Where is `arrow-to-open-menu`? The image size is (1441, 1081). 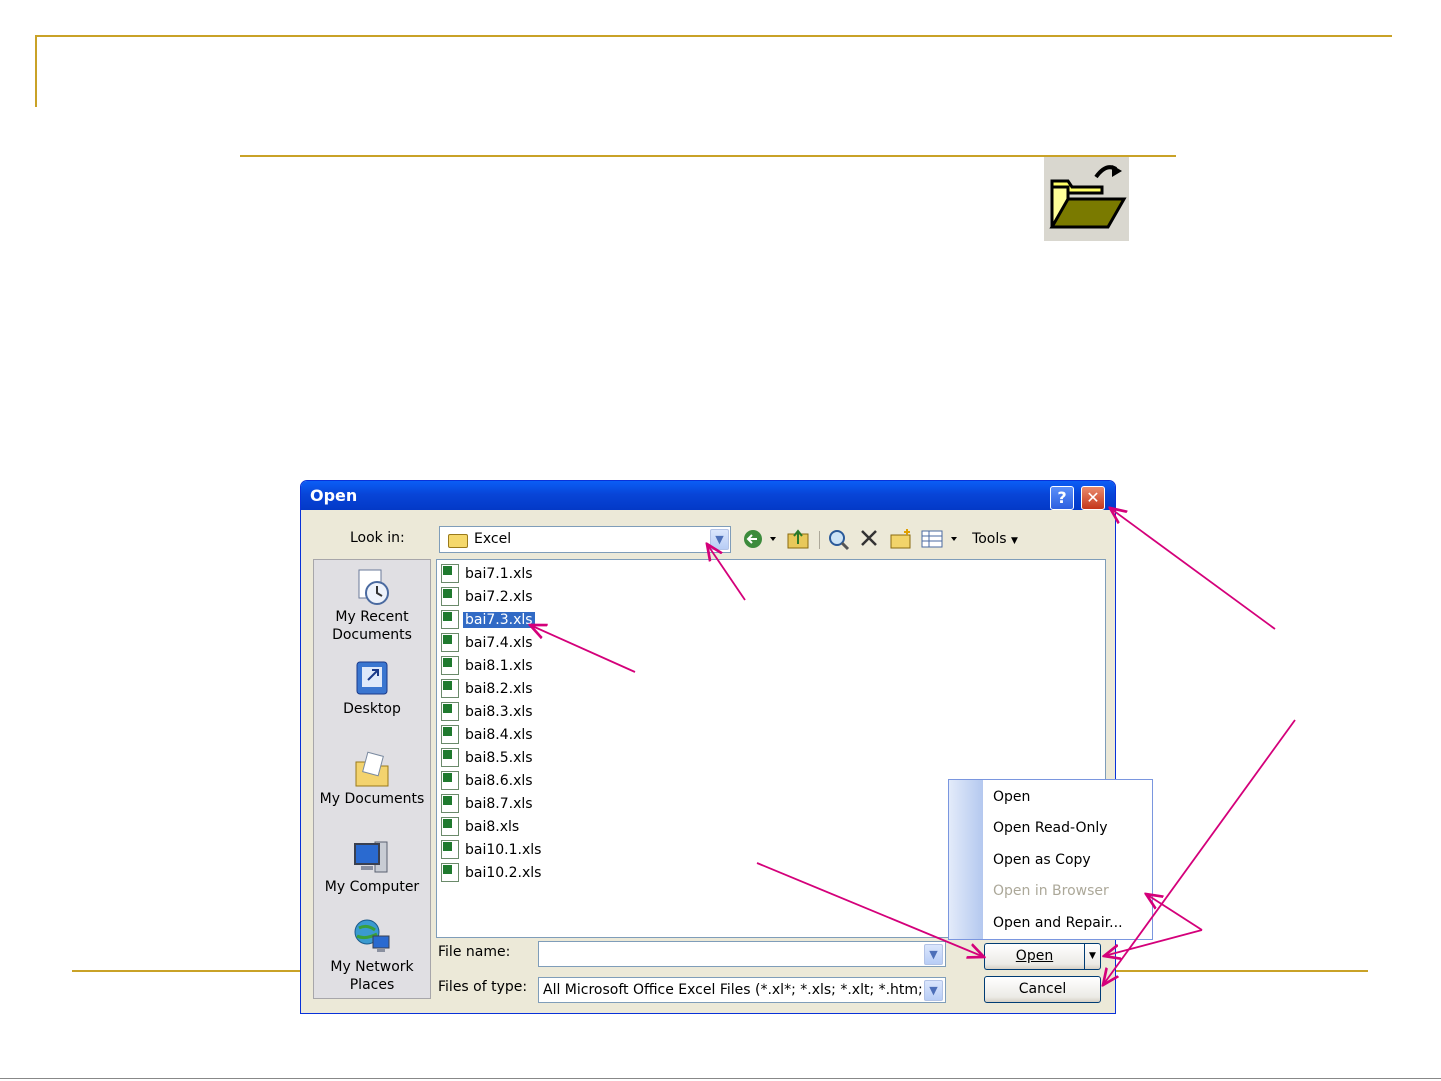
arrow-to-open-menu is located at coordinates (1174, 912).